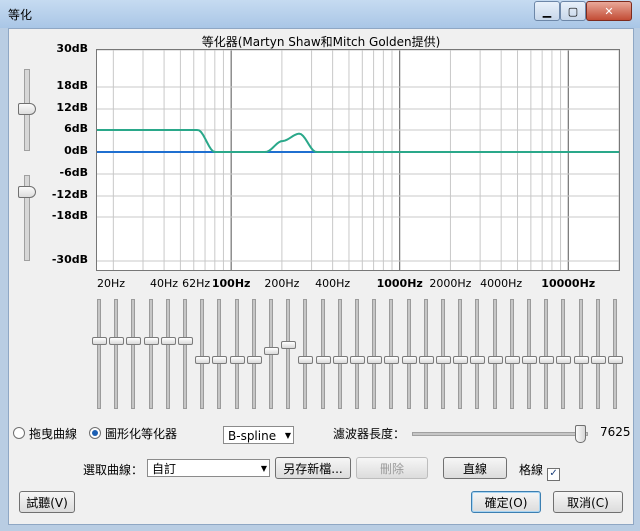  I want to click on flat-button: 直線, so click(475, 468).